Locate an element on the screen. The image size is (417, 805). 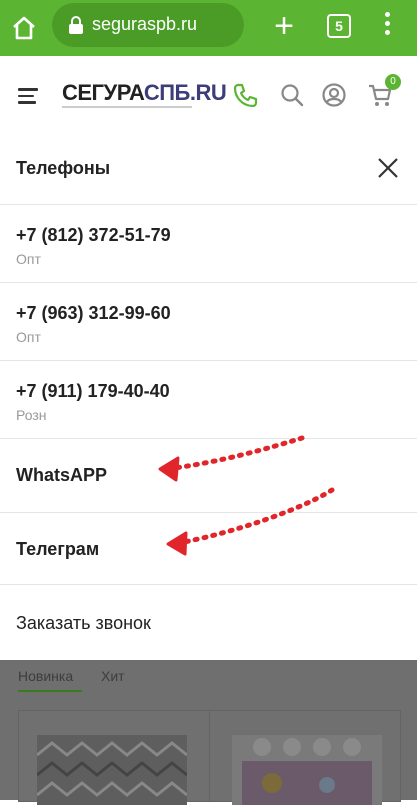
tab-hit: Хит is located at coordinates (113, 676).